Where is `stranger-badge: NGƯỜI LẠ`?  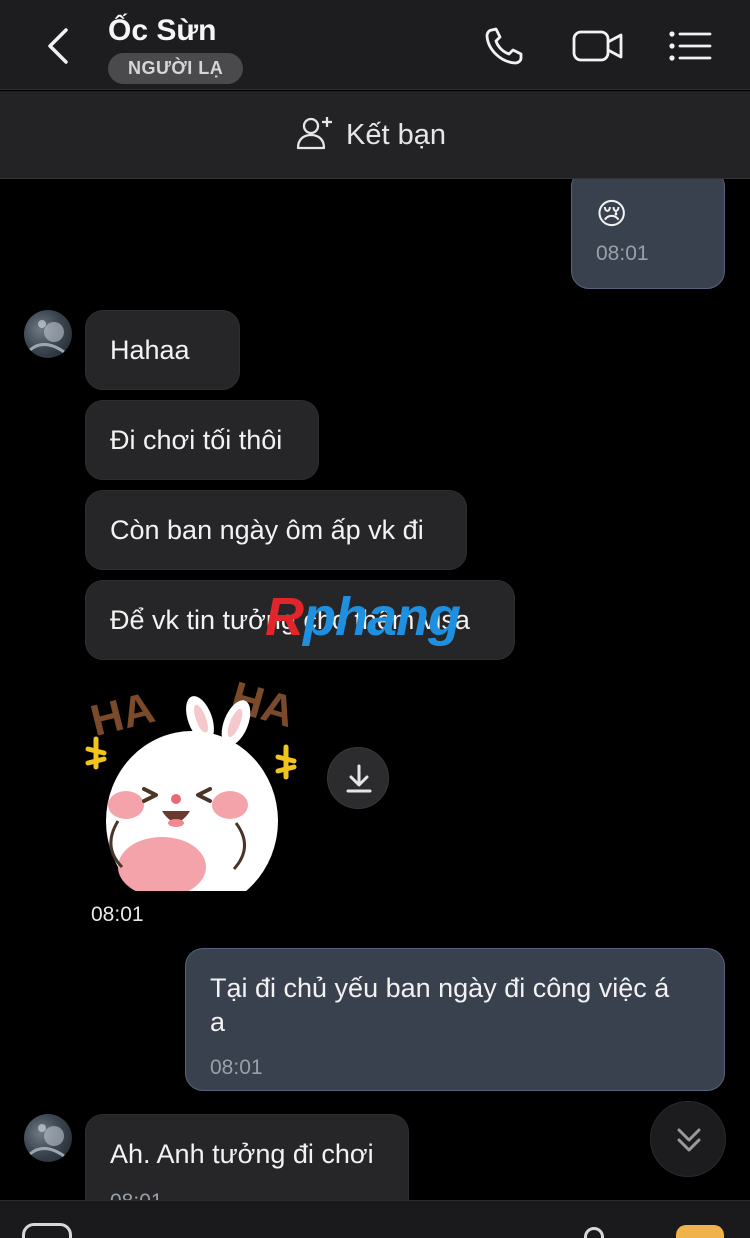
stranger-badge: NGƯỜI LẠ is located at coordinates (176, 68).